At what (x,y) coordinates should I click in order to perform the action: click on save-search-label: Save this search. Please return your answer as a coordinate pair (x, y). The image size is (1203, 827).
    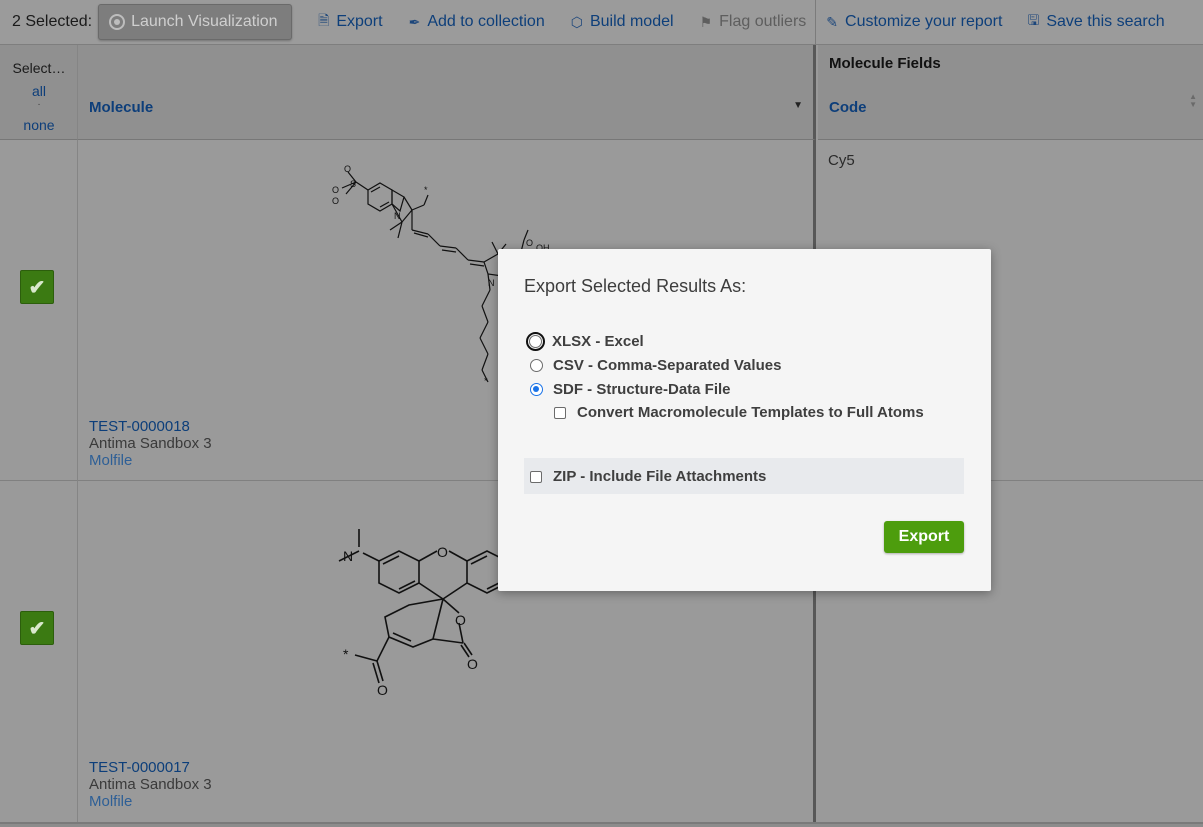
    Looking at the image, I should click on (1105, 21).